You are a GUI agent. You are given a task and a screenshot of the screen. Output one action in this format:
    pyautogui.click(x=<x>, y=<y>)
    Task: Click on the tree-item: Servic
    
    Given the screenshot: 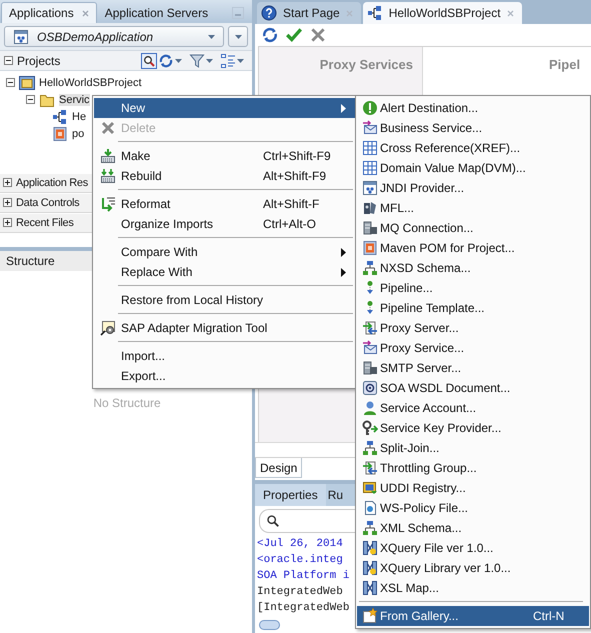 What is the action you would take?
    pyautogui.click(x=74, y=100)
    